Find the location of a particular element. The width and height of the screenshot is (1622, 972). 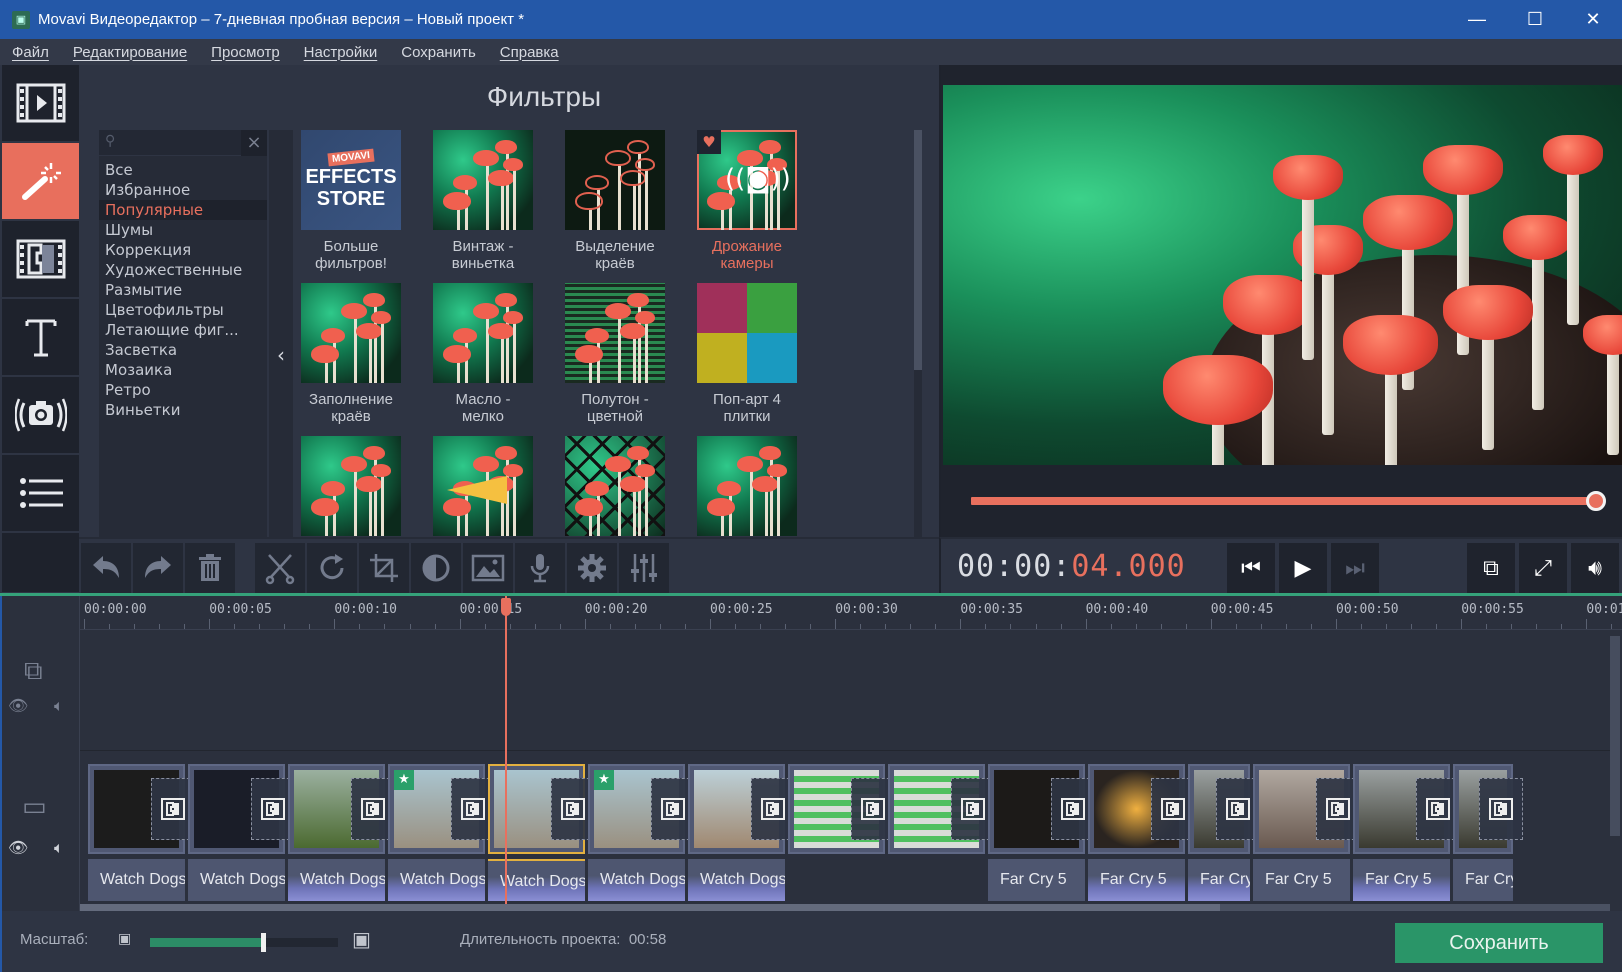

next-frame-button: ⏭︎ is located at coordinates (1355, 568).